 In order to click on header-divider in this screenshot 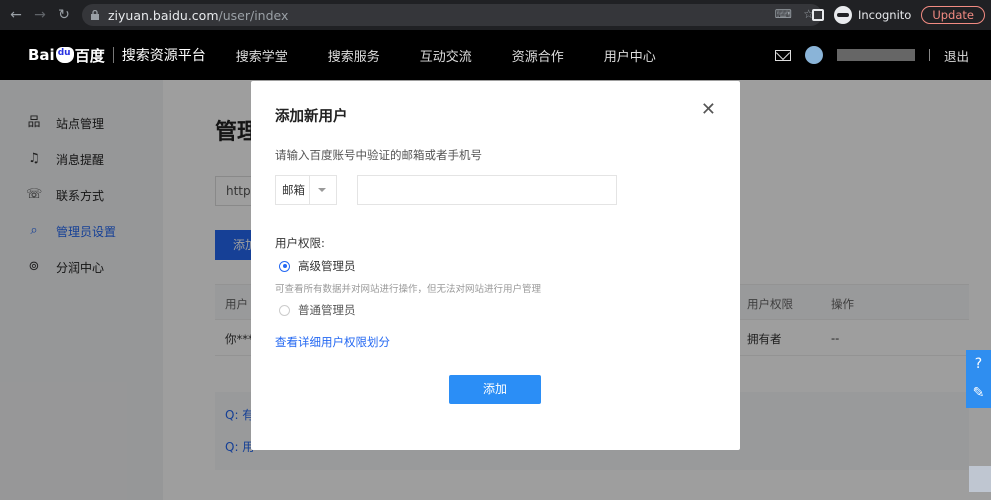, I will do `click(929, 55)`.